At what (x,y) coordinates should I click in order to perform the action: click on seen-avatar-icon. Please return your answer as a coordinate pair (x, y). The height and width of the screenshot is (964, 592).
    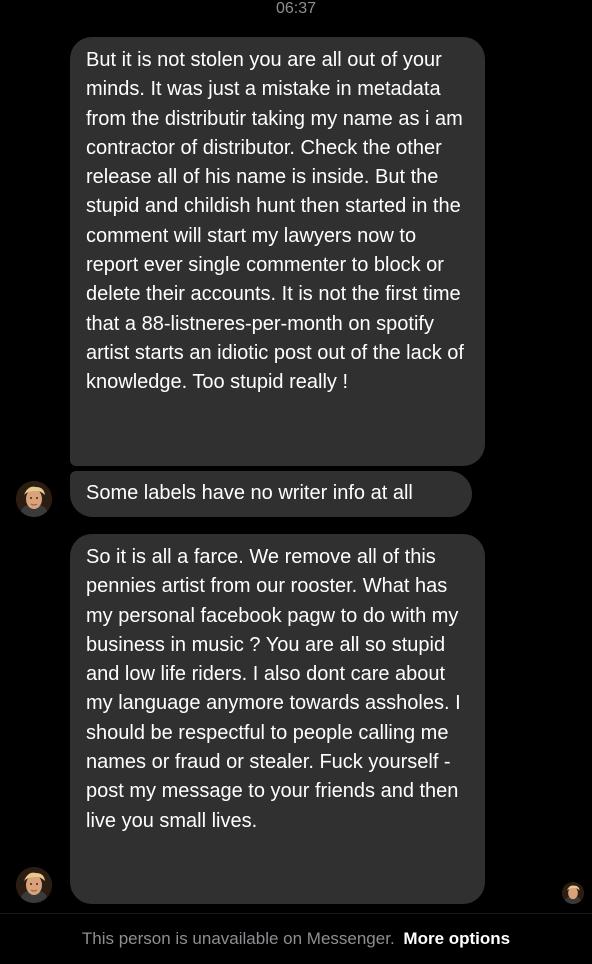
    Looking at the image, I should click on (573, 893).